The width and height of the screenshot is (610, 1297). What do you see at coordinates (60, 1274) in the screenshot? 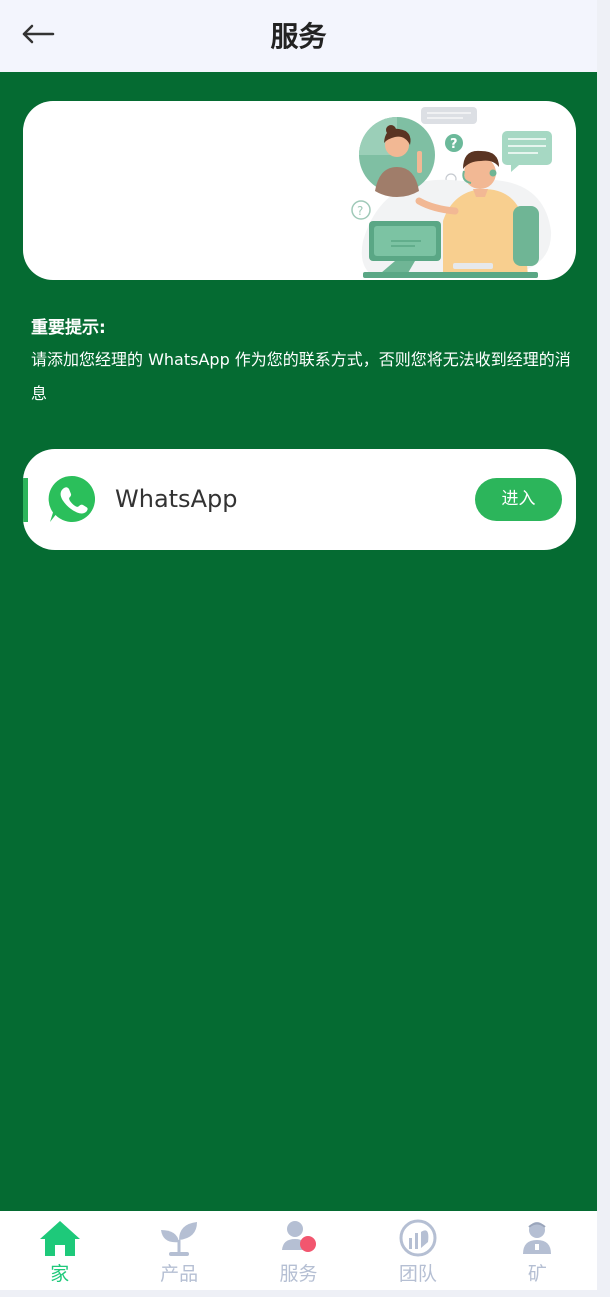
I see `nav-label-home: 家` at bounding box center [60, 1274].